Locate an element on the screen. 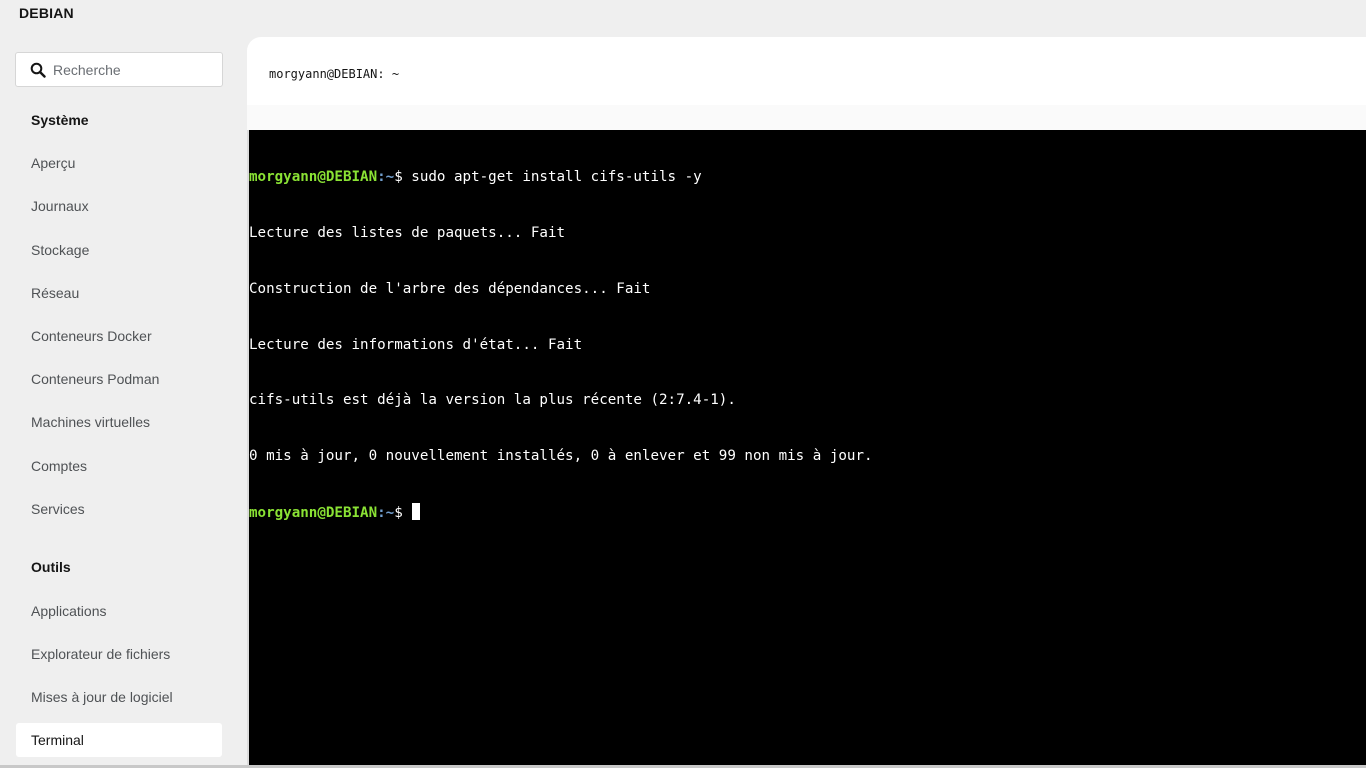  header-divider is located at coordinates (806, 117).